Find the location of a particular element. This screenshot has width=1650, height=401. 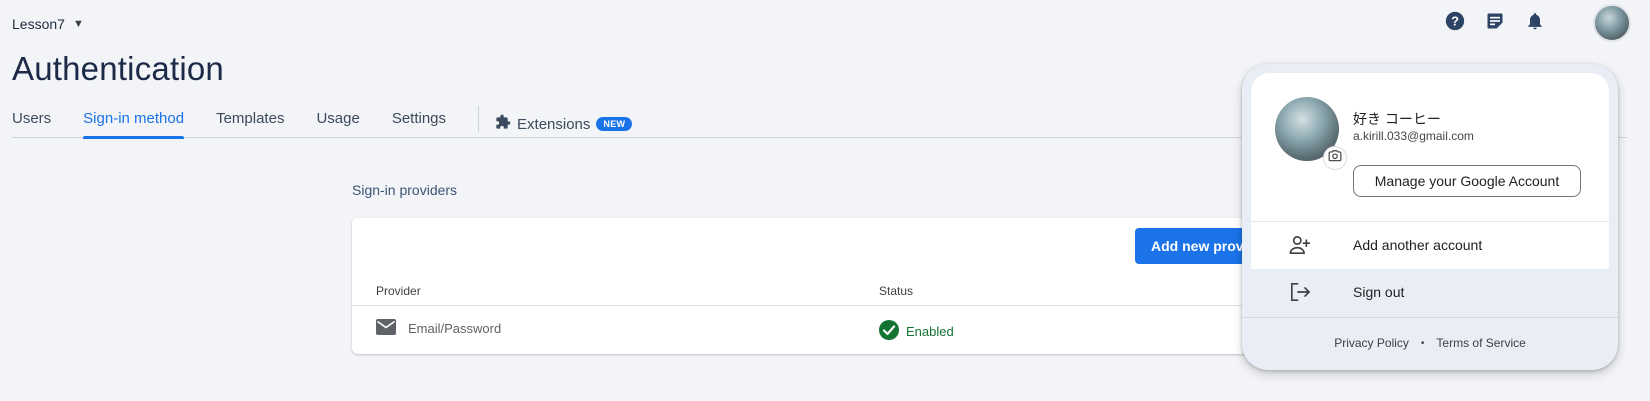

table-header: Provider Status is located at coordinates (812, 295).